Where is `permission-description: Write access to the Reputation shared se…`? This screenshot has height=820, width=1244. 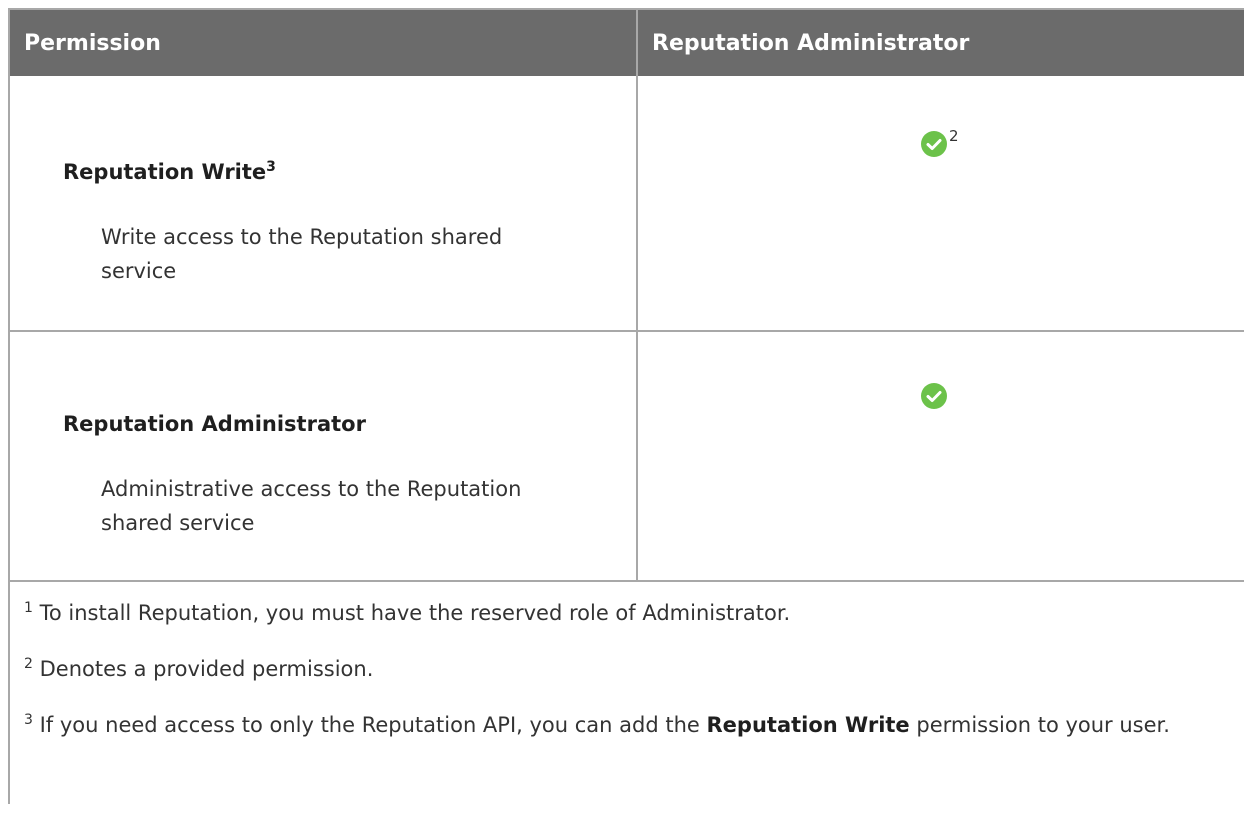
permission-description: Write access to the Reputation shared se… is located at coordinates (302, 254).